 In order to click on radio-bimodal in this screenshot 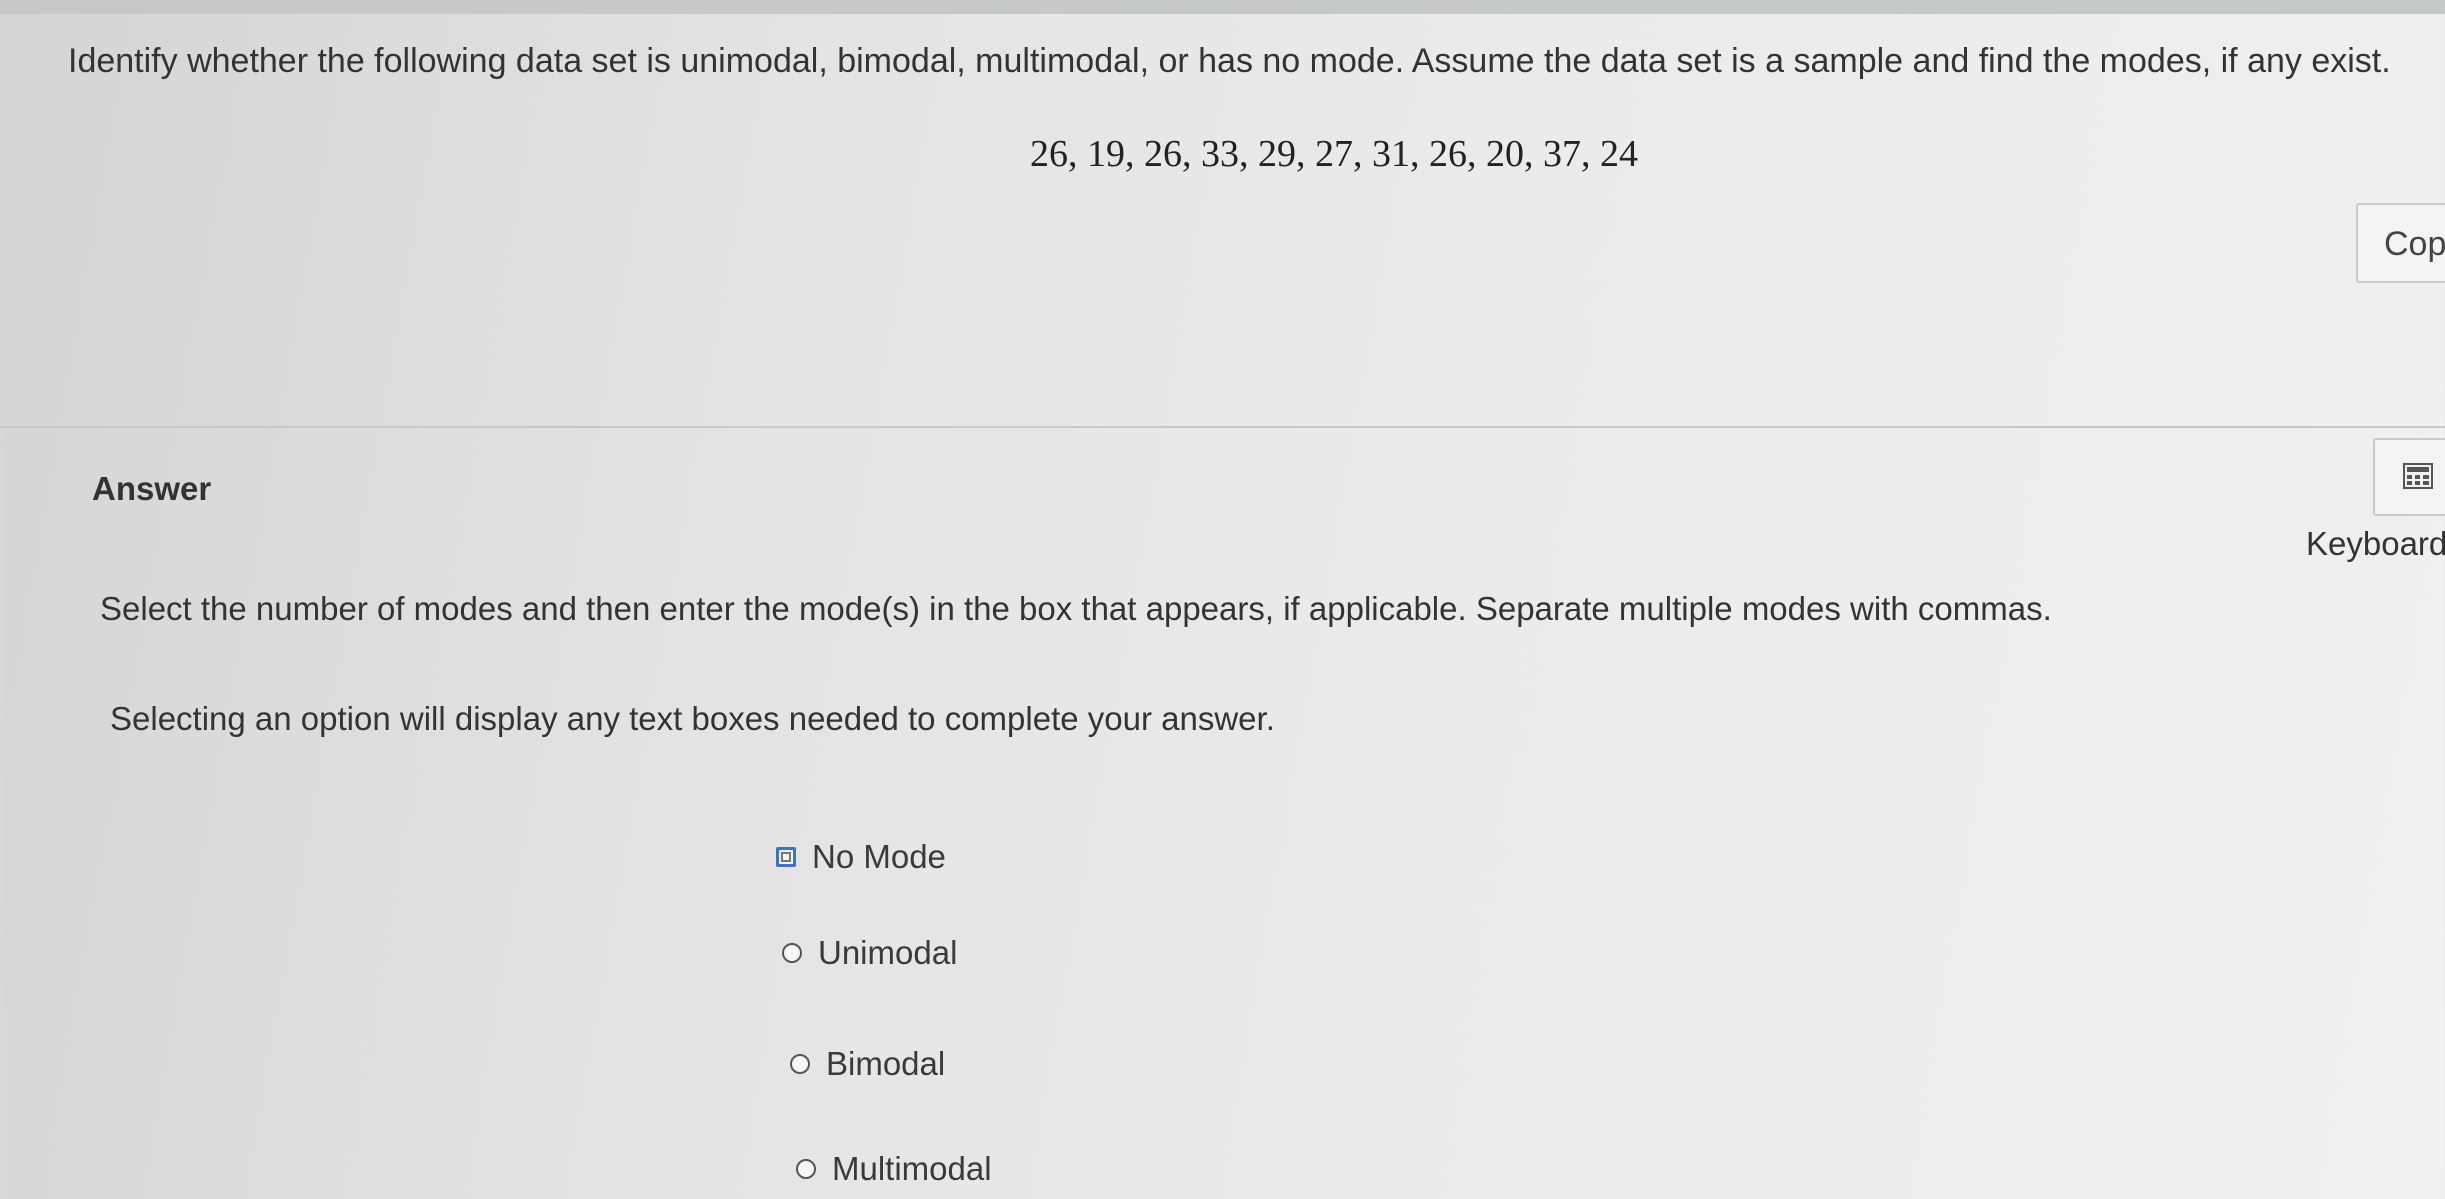, I will do `click(800, 1064)`.